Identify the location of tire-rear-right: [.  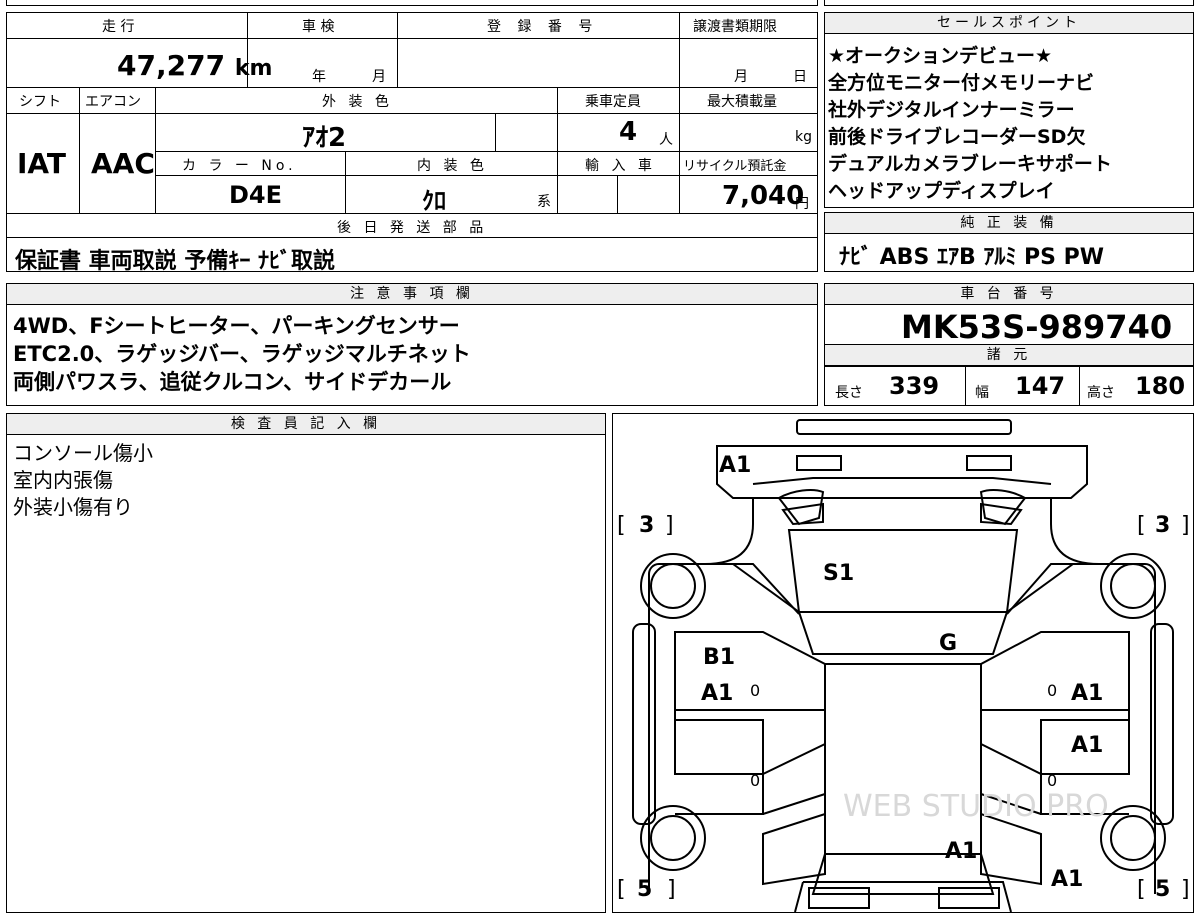
(1141, 889).